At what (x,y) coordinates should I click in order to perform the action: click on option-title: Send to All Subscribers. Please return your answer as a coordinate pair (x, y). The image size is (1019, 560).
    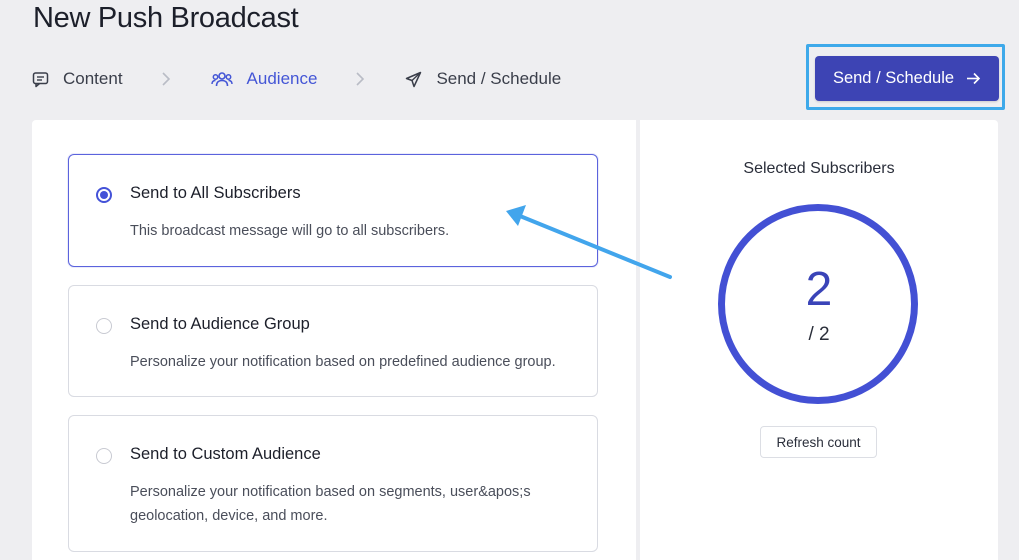
    Looking at the image, I should click on (215, 193).